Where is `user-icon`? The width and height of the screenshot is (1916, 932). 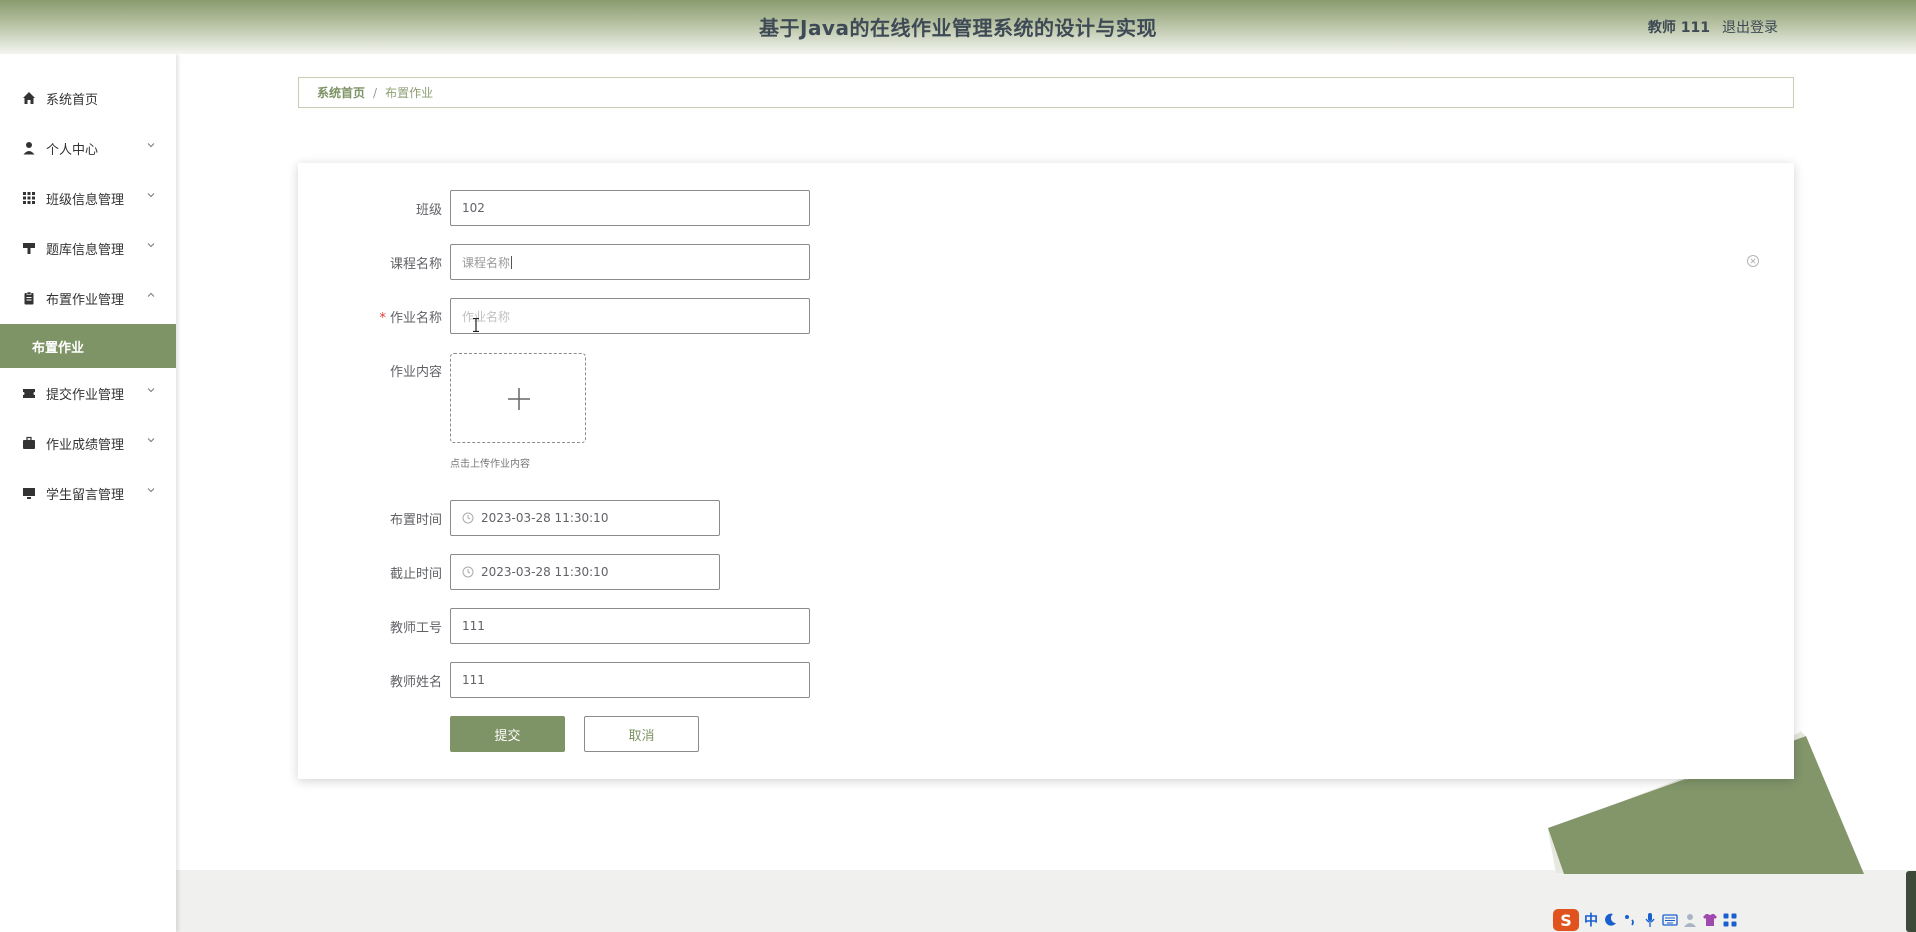 user-icon is located at coordinates (29, 148).